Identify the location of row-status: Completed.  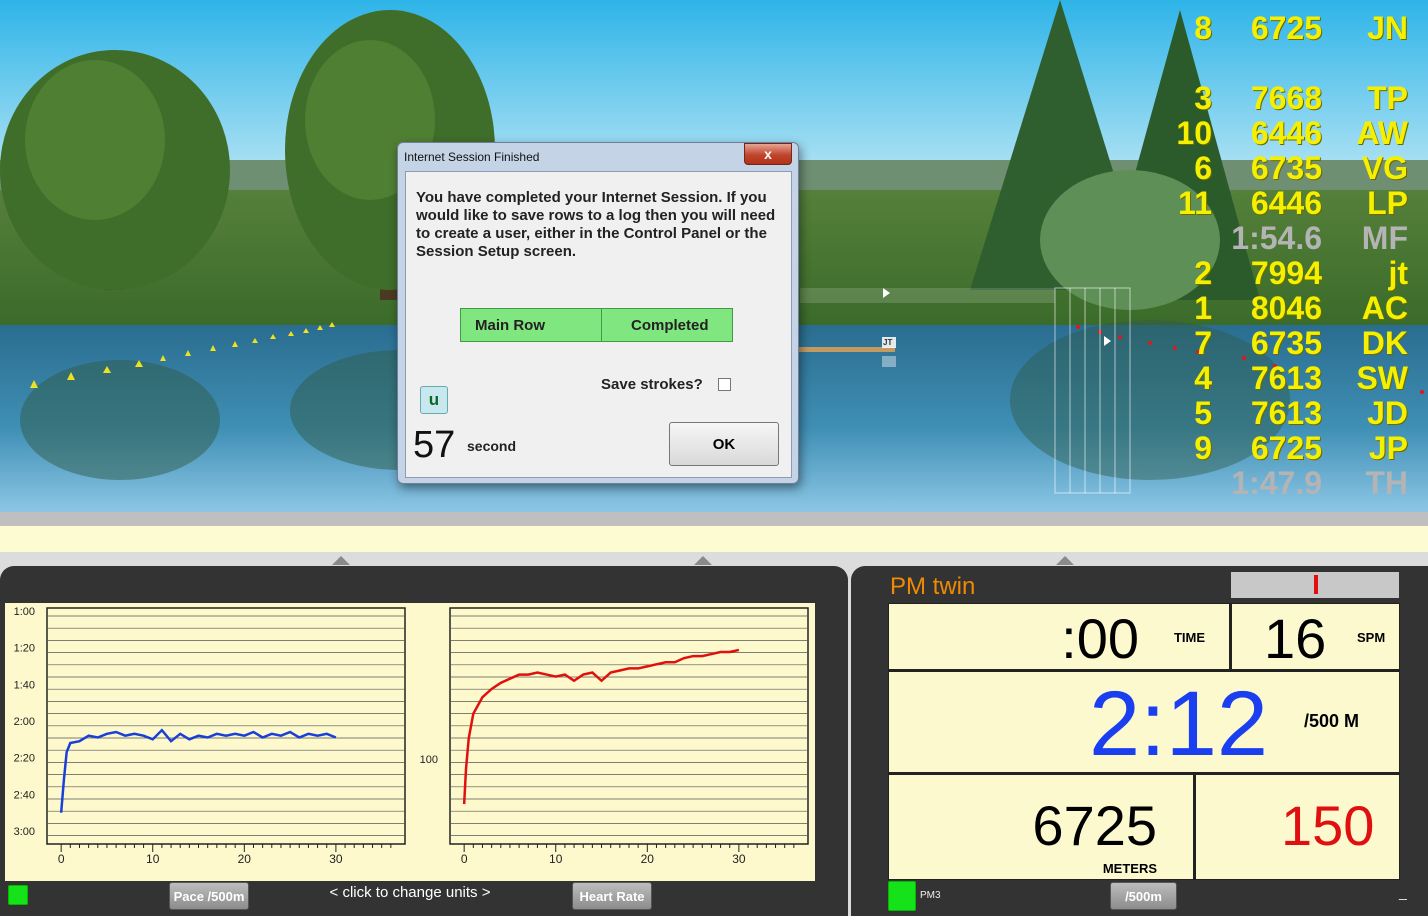
(670, 325).